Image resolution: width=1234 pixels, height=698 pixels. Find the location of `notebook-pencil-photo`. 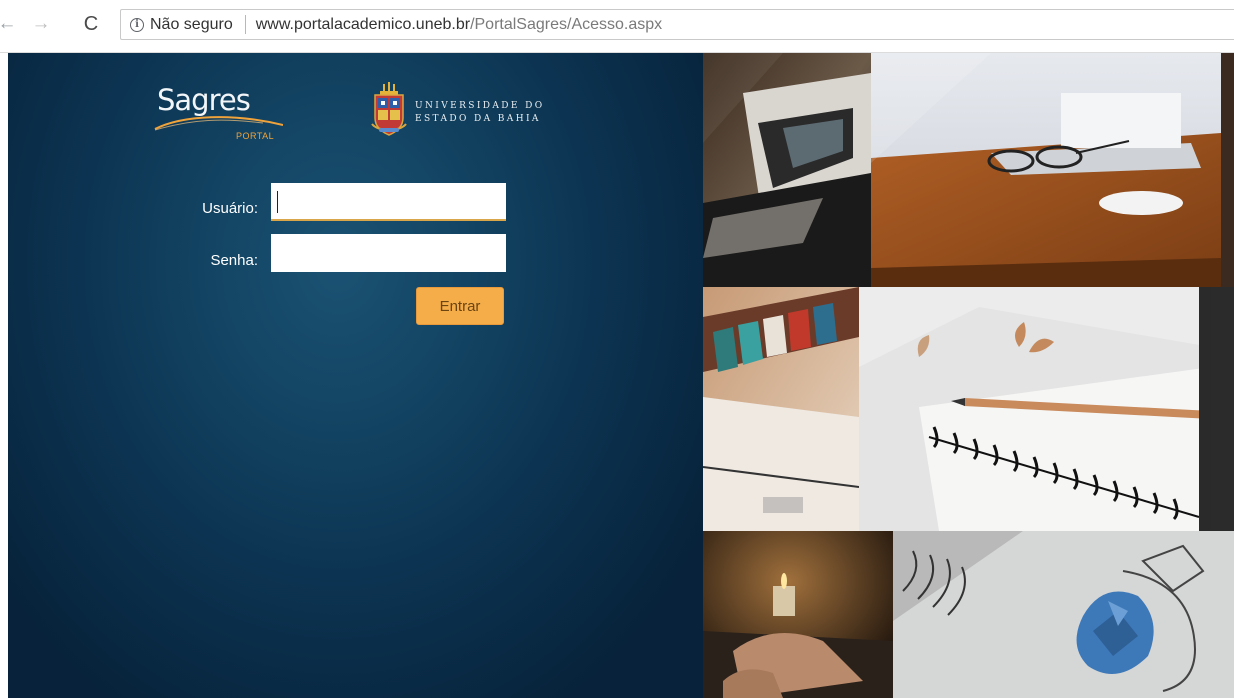

notebook-pencil-photo is located at coordinates (1035, 409).